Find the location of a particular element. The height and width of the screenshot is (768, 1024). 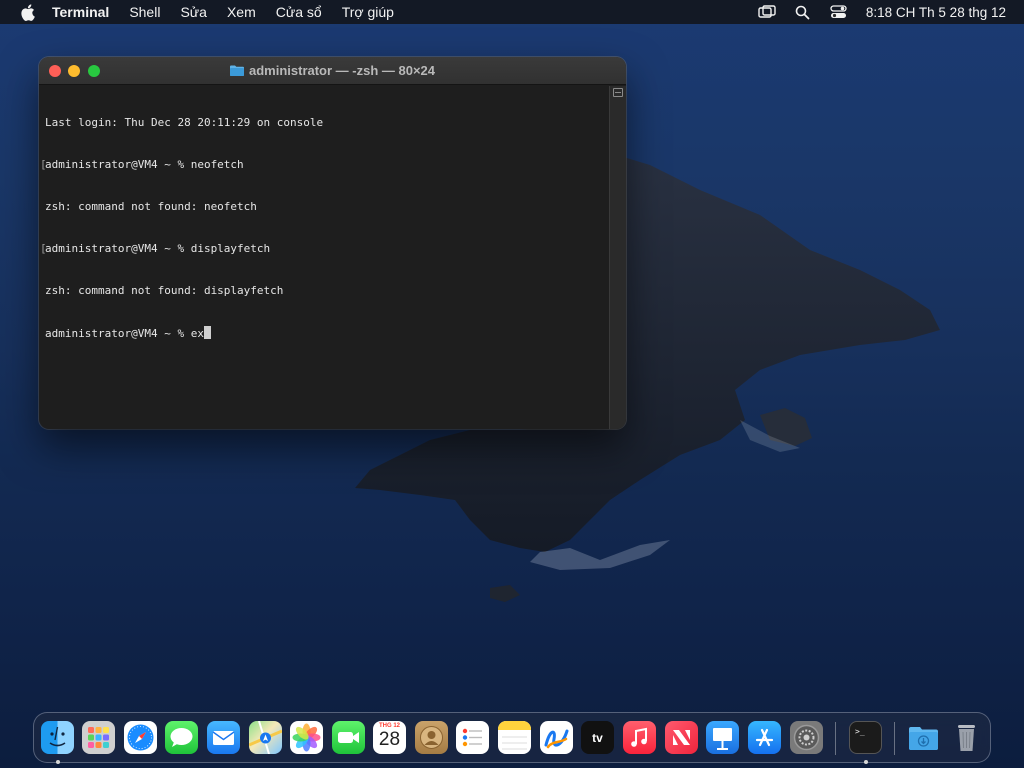

calendar-day: 28 is located at coordinates (389, 739).